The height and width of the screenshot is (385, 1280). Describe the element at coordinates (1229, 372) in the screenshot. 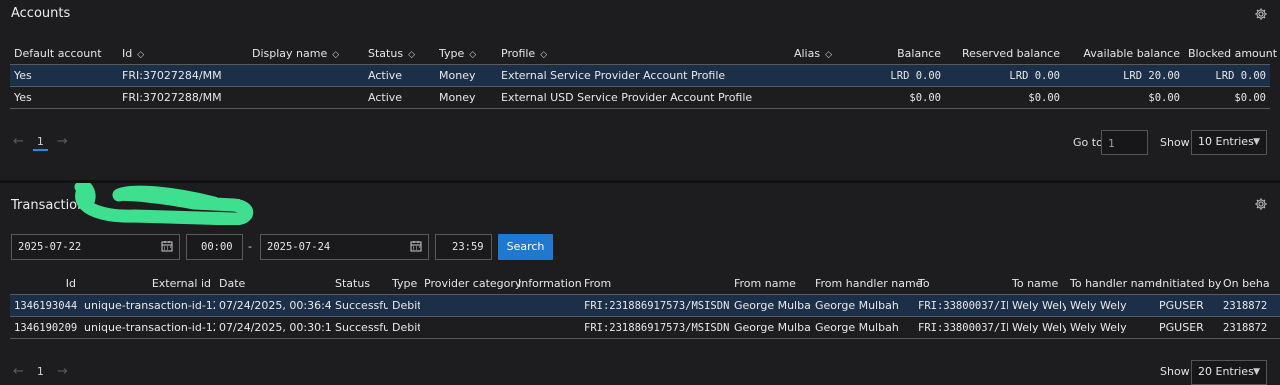

I see `entries-select: 20 Entries ▼` at that location.